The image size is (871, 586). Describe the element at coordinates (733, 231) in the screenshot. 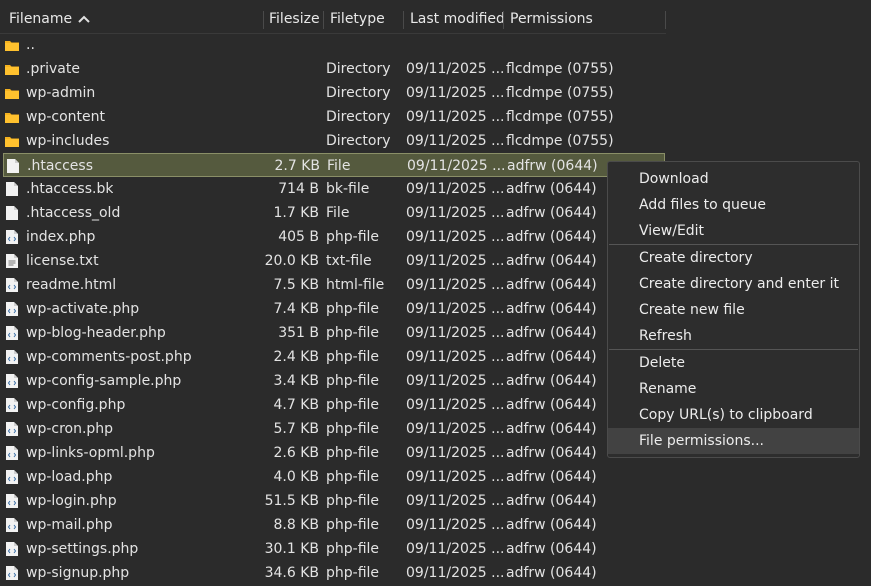

I see `menu-item-view-edit: View/Edit` at that location.